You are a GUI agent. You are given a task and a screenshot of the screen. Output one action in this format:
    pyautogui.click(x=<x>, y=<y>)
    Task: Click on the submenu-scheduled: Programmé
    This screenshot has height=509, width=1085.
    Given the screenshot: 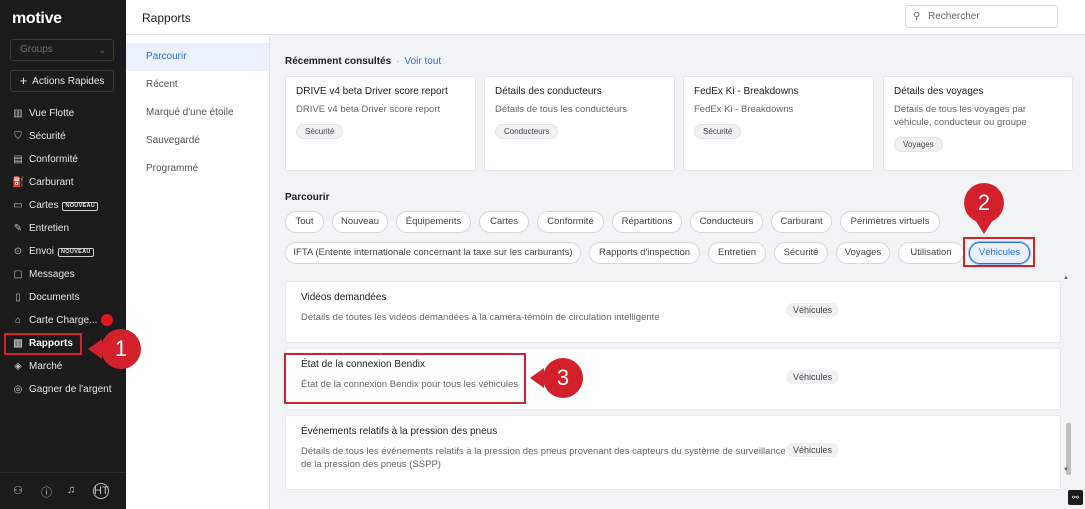 What is the action you would take?
    pyautogui.click(x=197, y=169)
    